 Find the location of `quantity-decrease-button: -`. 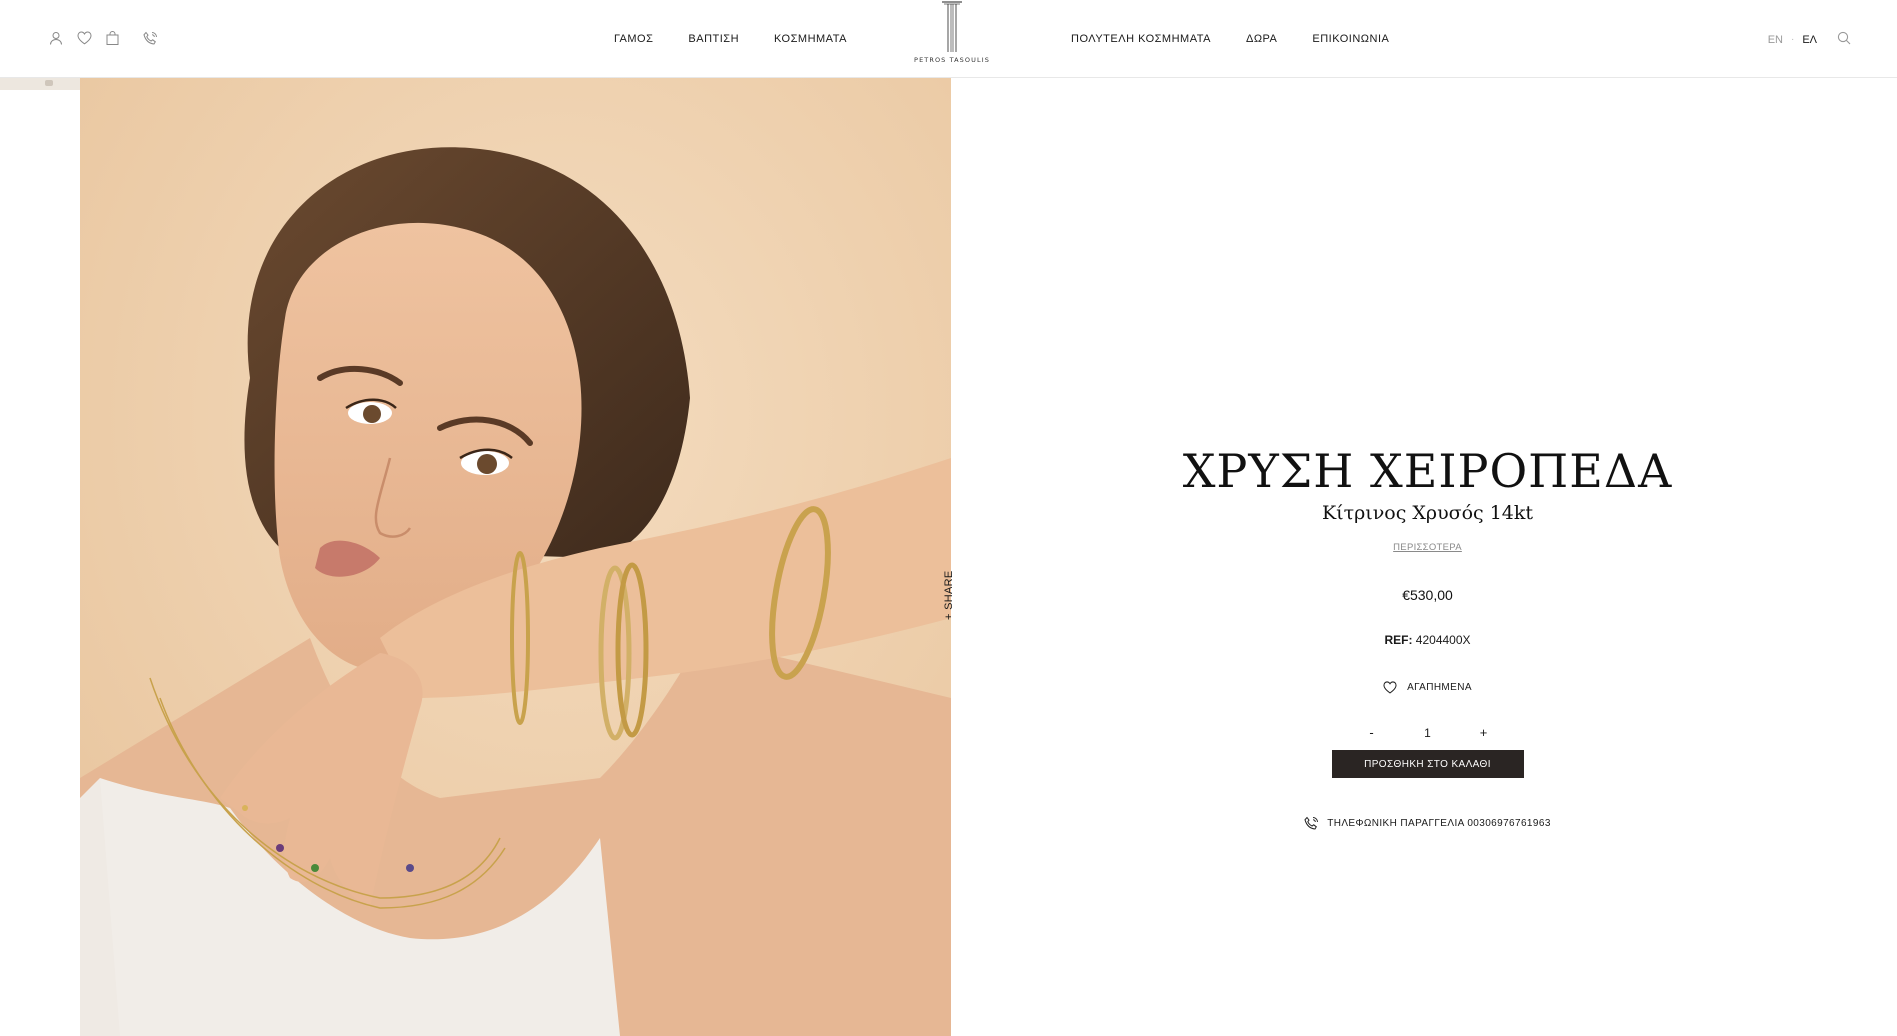

quantity-decrease-button: - is located at coordinates (1372, 732).